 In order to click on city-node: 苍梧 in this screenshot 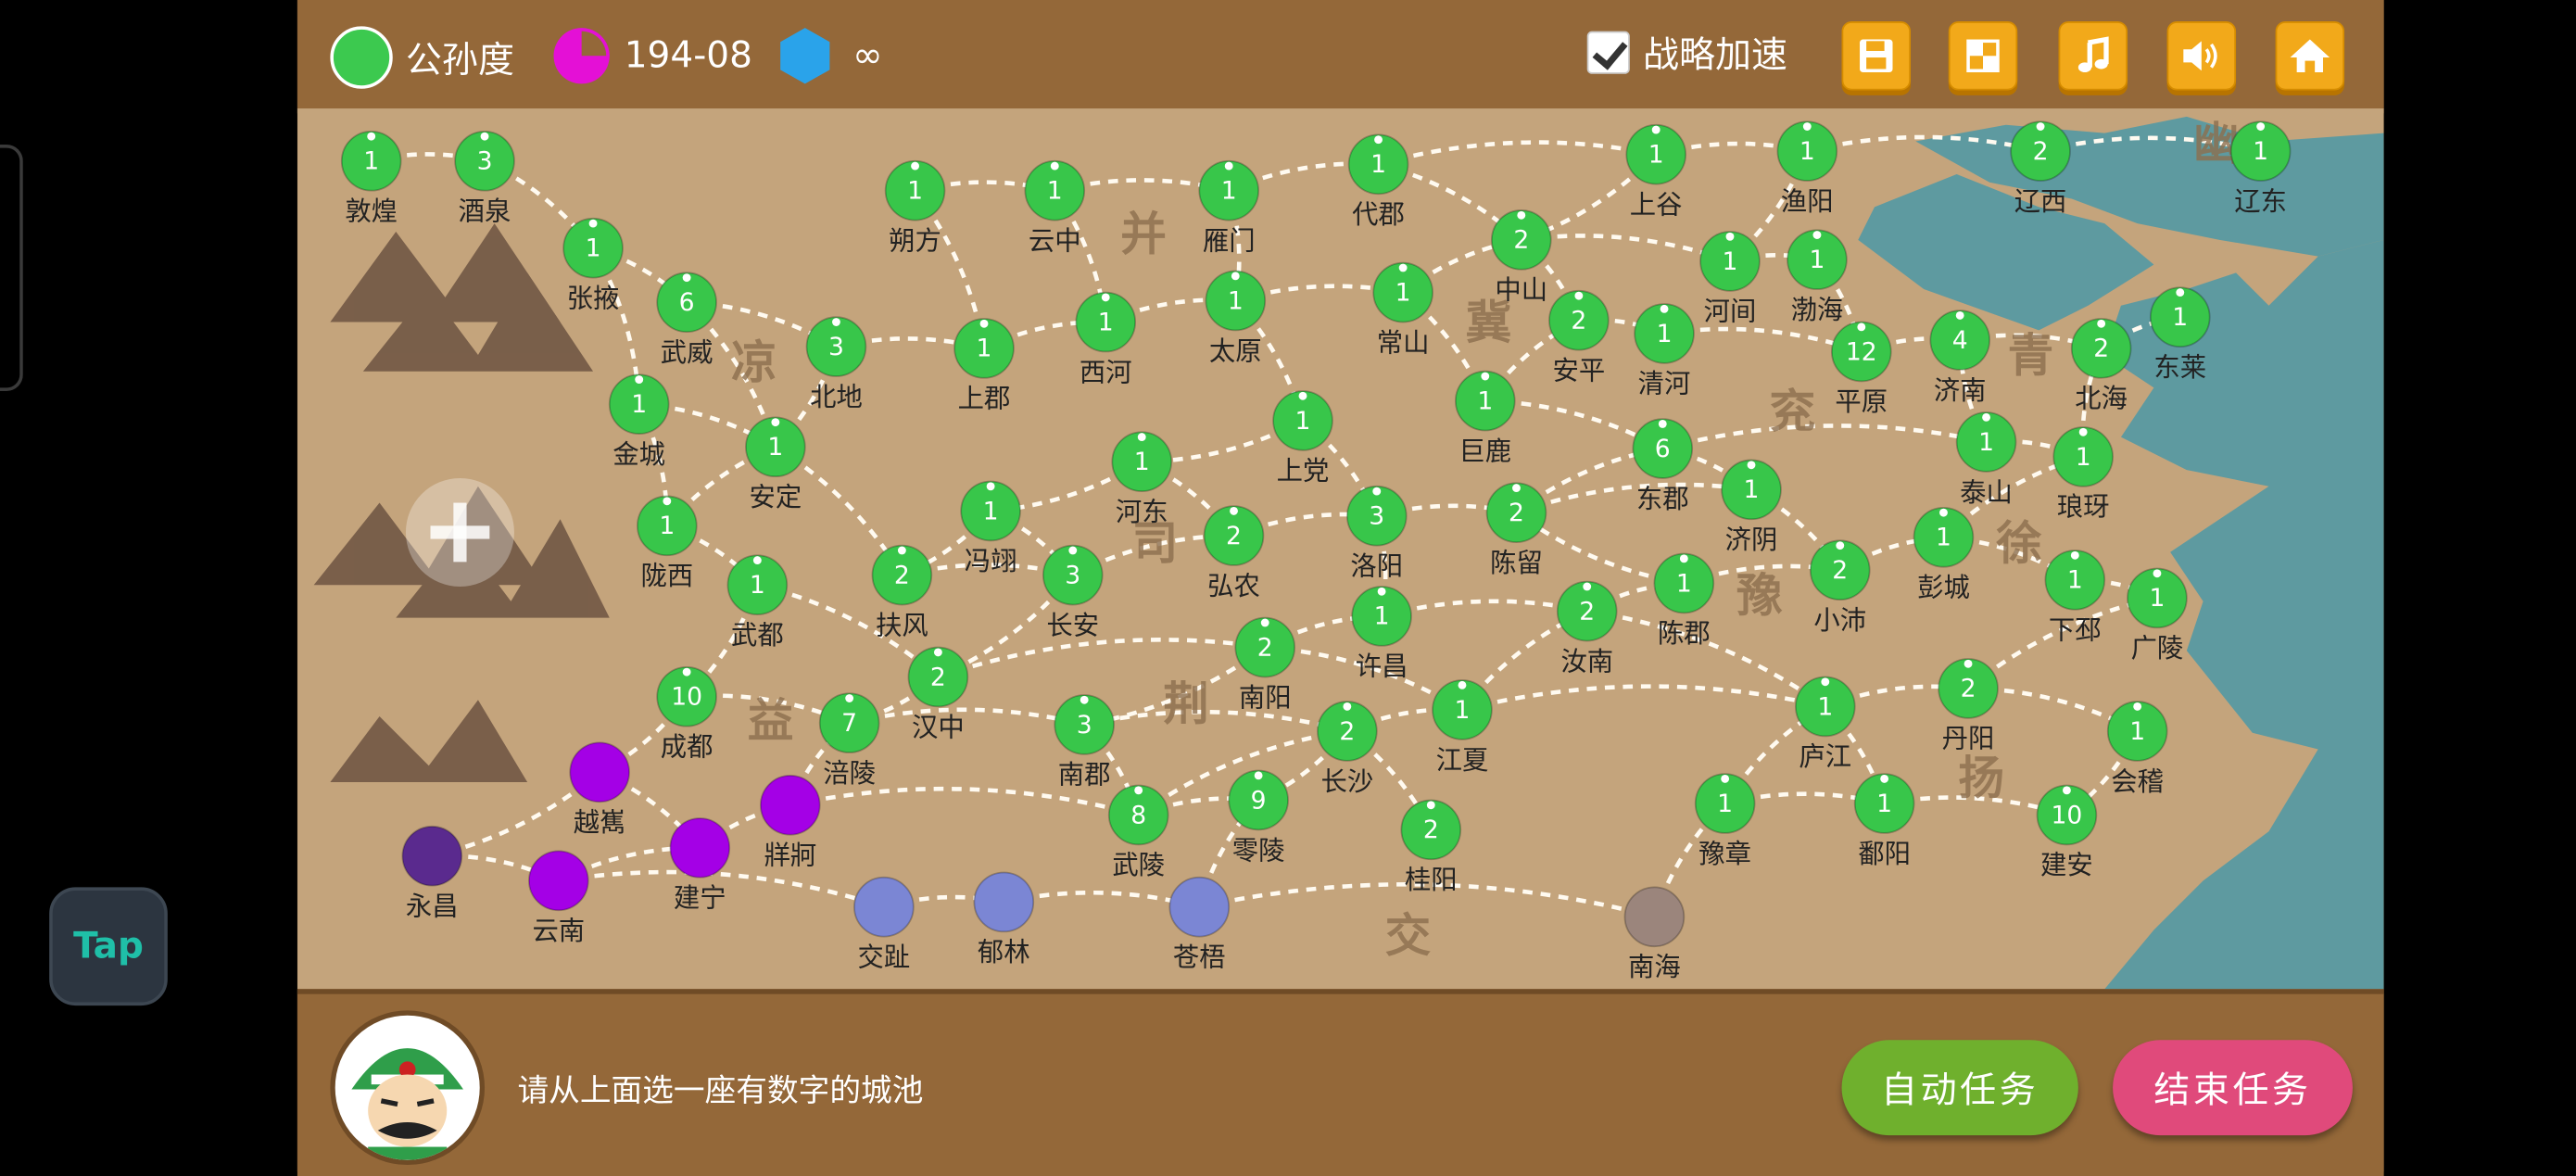, I will do `click(1199, 924)`.